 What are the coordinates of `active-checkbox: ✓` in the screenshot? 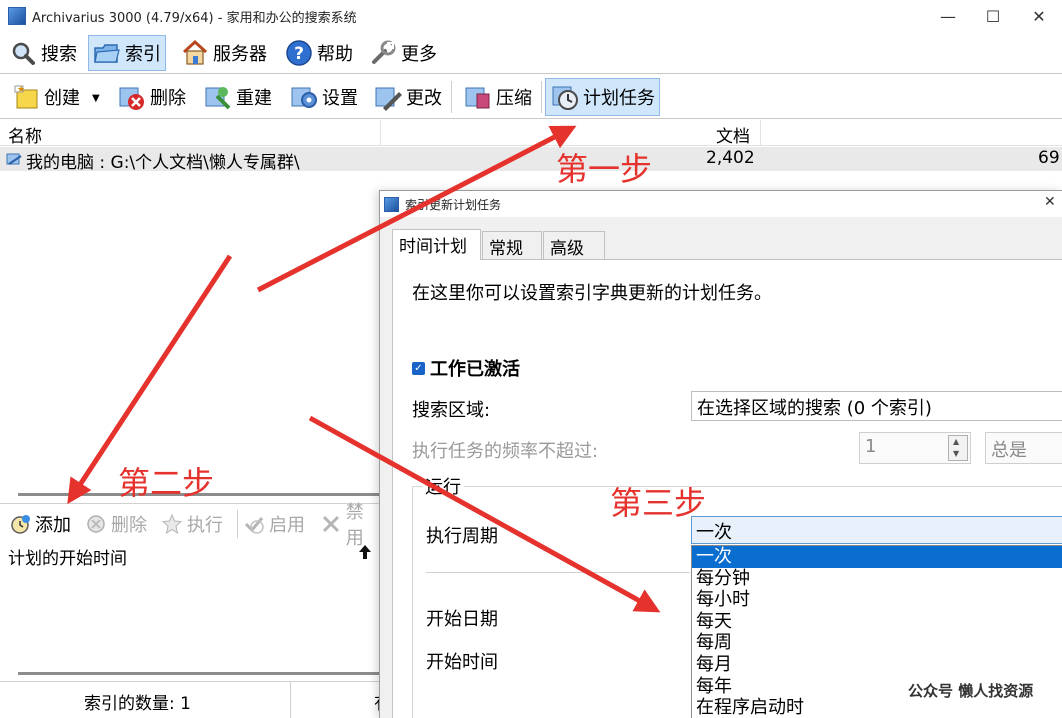 It's located at (418, 368).